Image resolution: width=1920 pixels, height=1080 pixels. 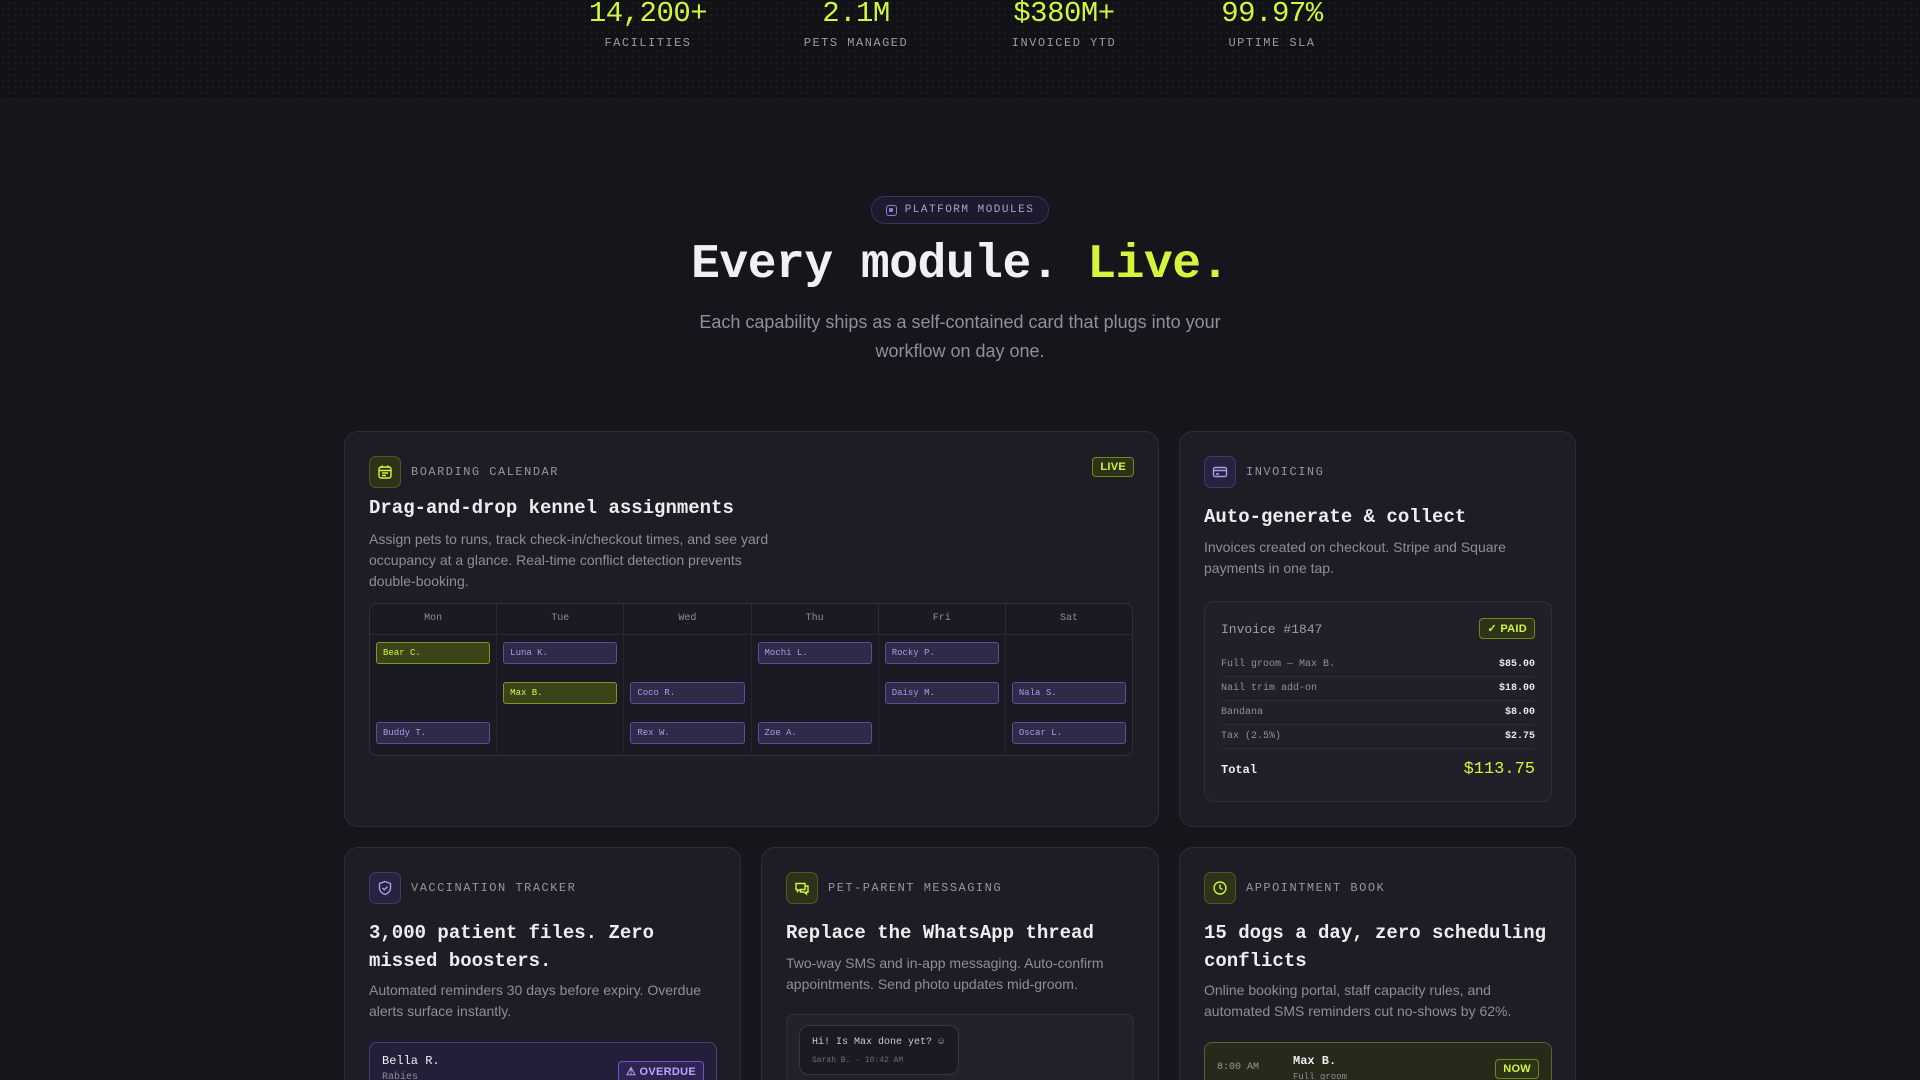 I want to click on stat-label: INVOICED YTD, so click(x=1064, y=43).